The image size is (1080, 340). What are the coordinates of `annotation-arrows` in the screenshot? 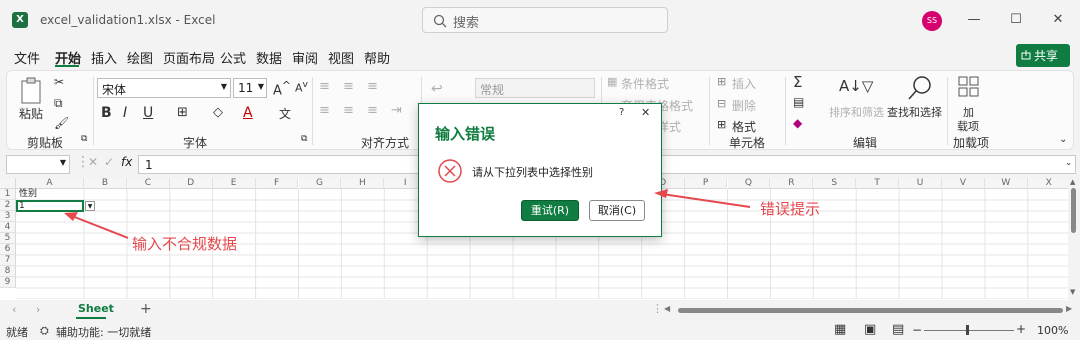 It's located at (407, 214).